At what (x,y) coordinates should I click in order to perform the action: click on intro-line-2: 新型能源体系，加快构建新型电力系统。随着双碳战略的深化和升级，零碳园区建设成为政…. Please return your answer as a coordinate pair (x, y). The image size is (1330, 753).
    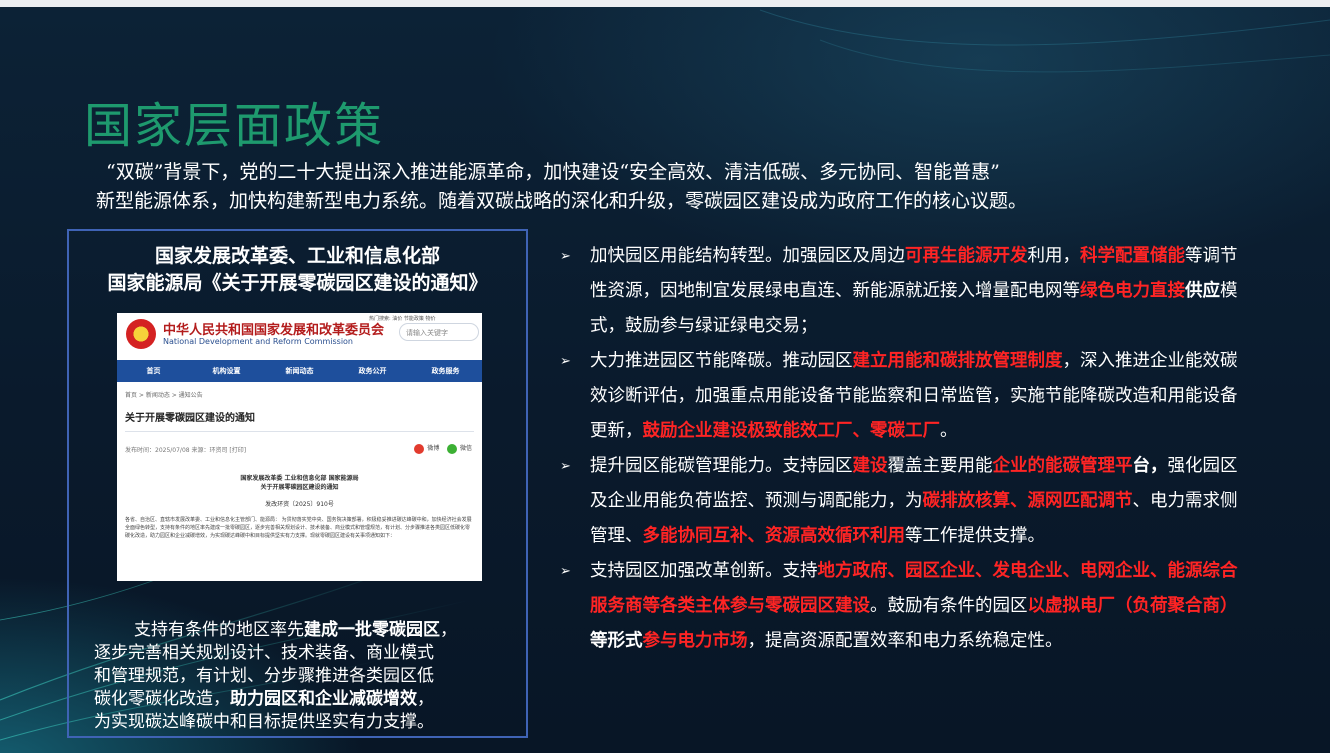
    Looking at the image, I should click on (562, 201).